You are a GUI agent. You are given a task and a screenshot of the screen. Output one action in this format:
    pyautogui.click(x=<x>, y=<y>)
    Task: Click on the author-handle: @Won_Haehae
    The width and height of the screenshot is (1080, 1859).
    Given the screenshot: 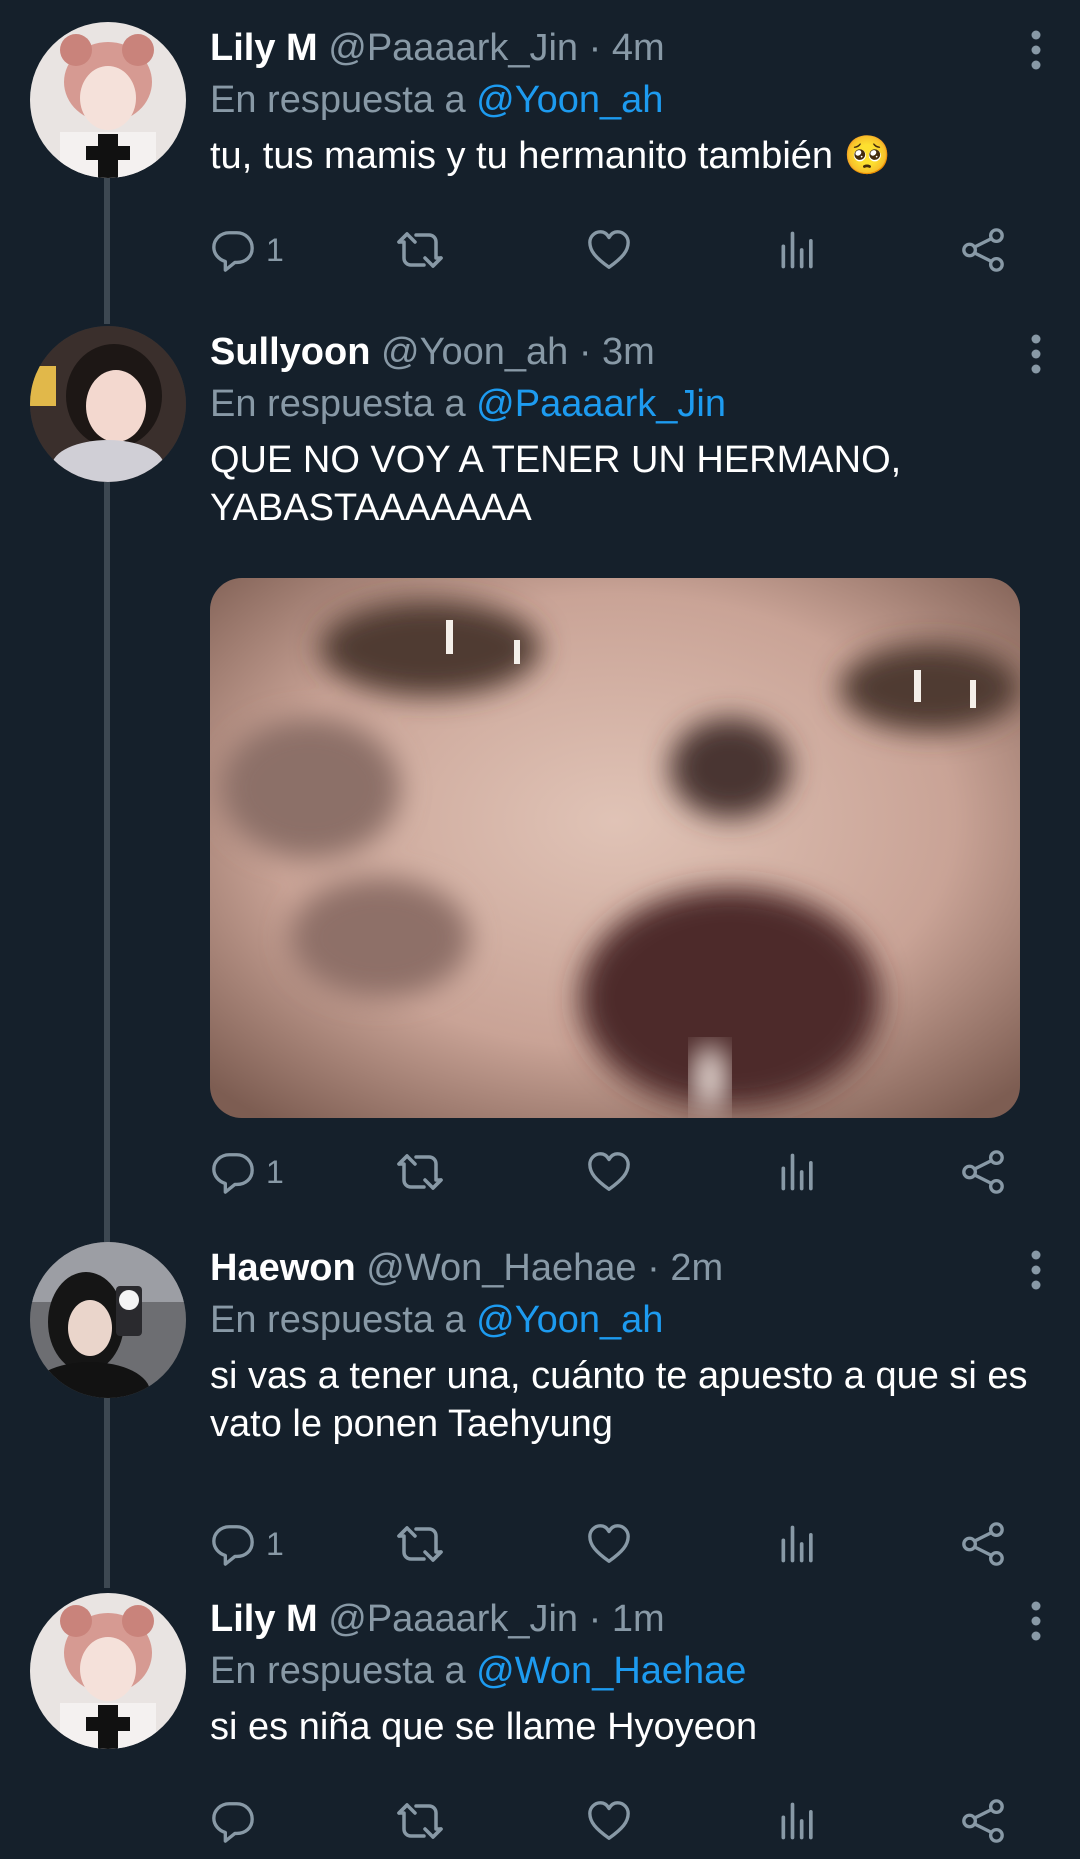 What is the action you would take?
    pyautogui.click(x=501, y=1268)
    